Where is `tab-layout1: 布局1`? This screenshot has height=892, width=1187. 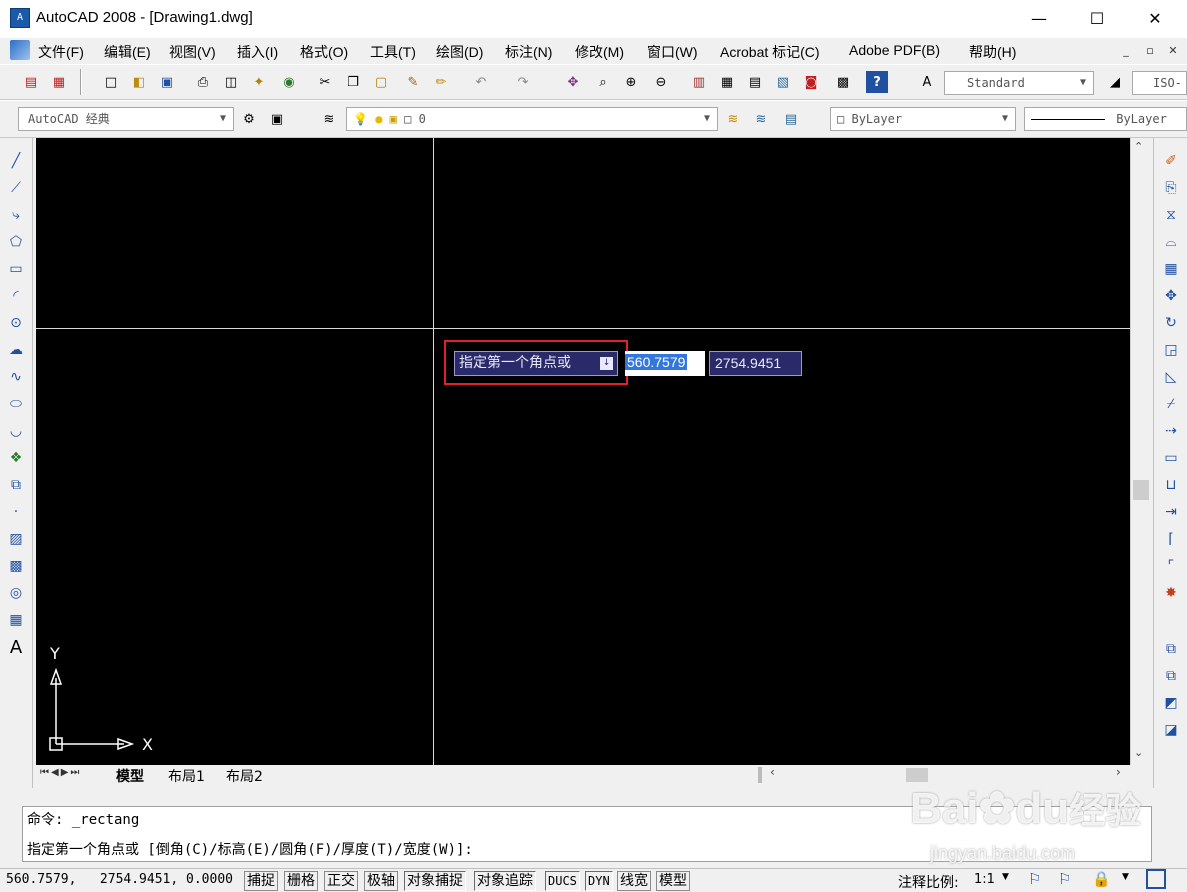
tab-layout1: 布局1 is located at coordinates (186, 776).